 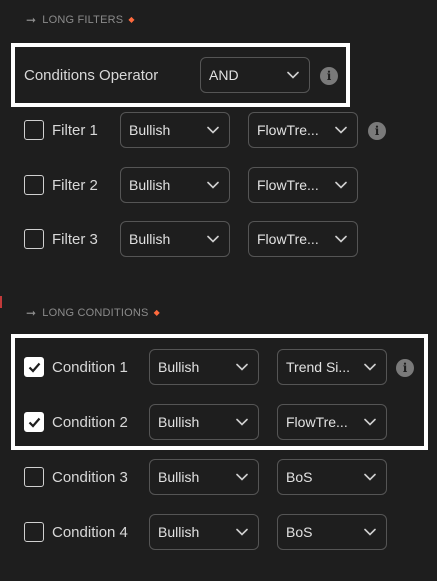 I want to click on condition-1-checkbox, so click(x=34, y=367).